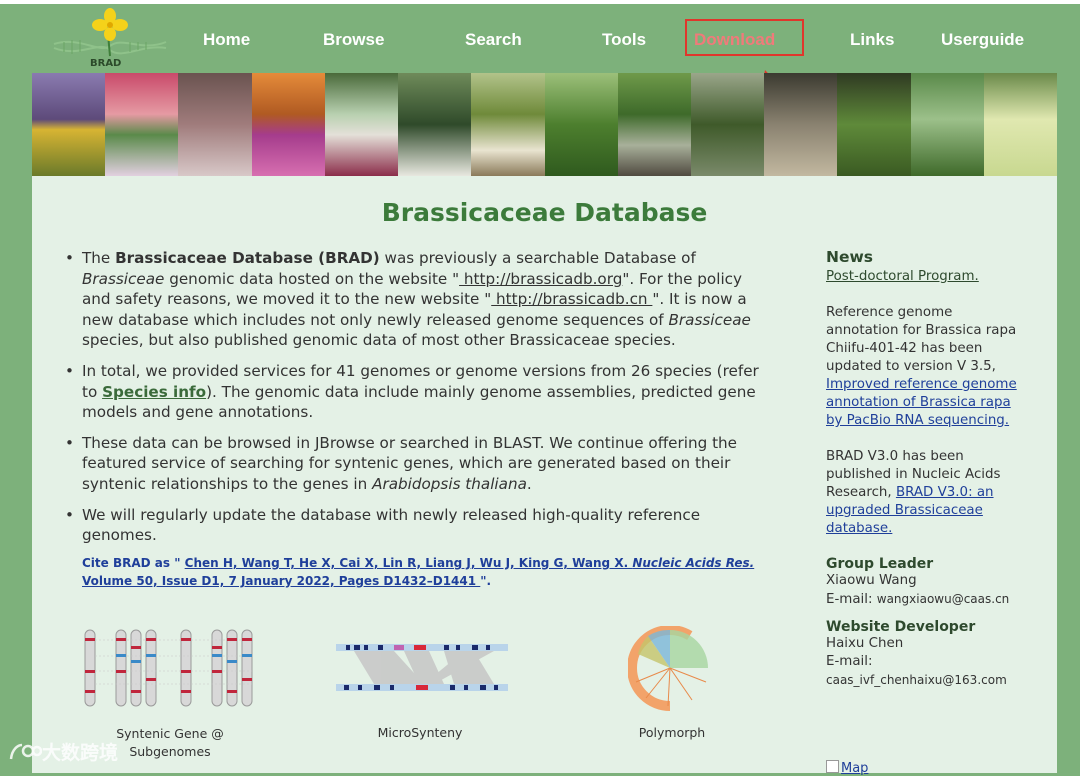 This screenshot has width=1080, height=776. Describe the element at coordinates (529, 483) in the screenshot. I see `text-span: .` at that location.